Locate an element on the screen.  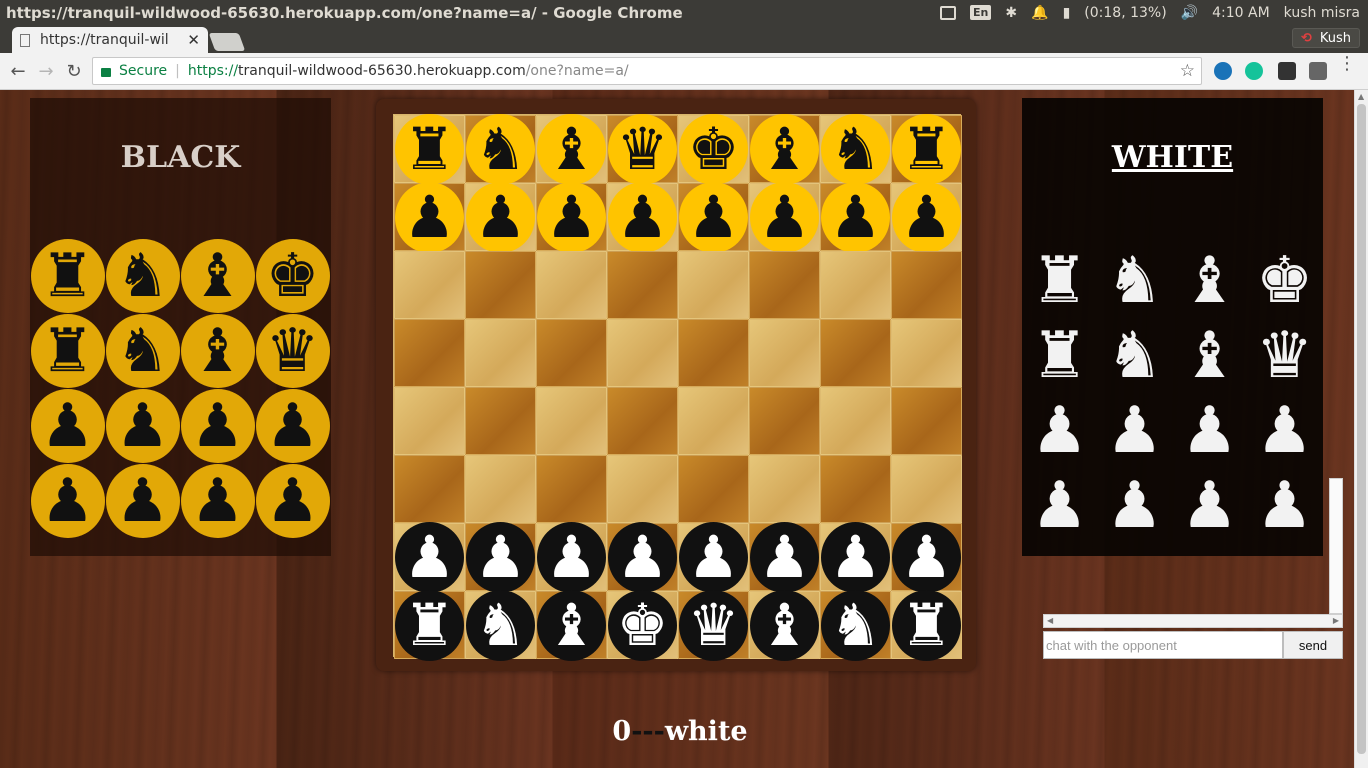
extension-glasses-icon is located at coordinates (1287, 71).